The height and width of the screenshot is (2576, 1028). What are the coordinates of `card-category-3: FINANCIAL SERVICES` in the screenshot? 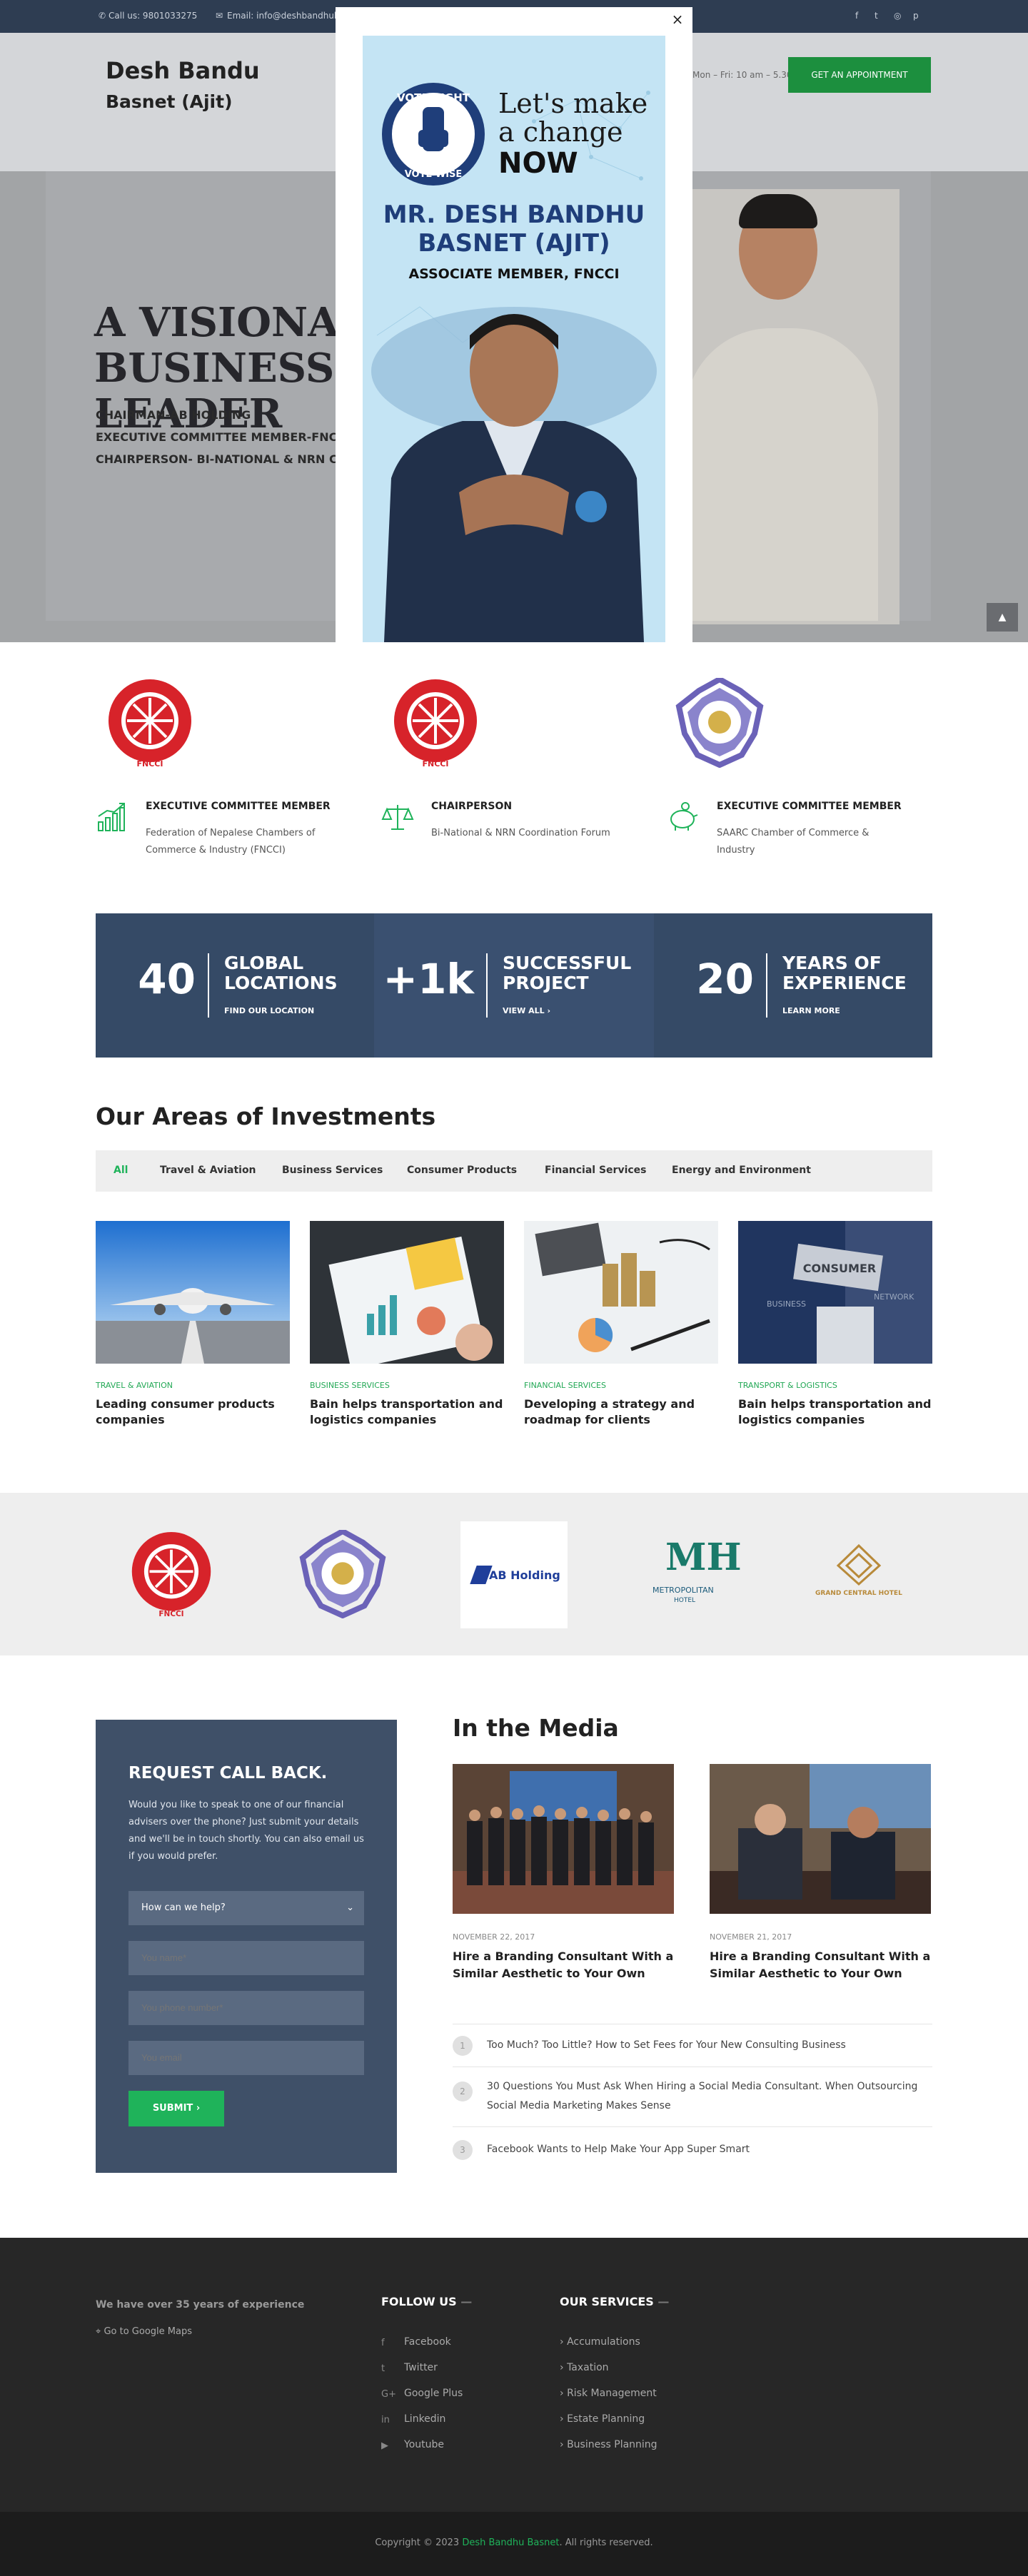 It's located at (565, 1385).